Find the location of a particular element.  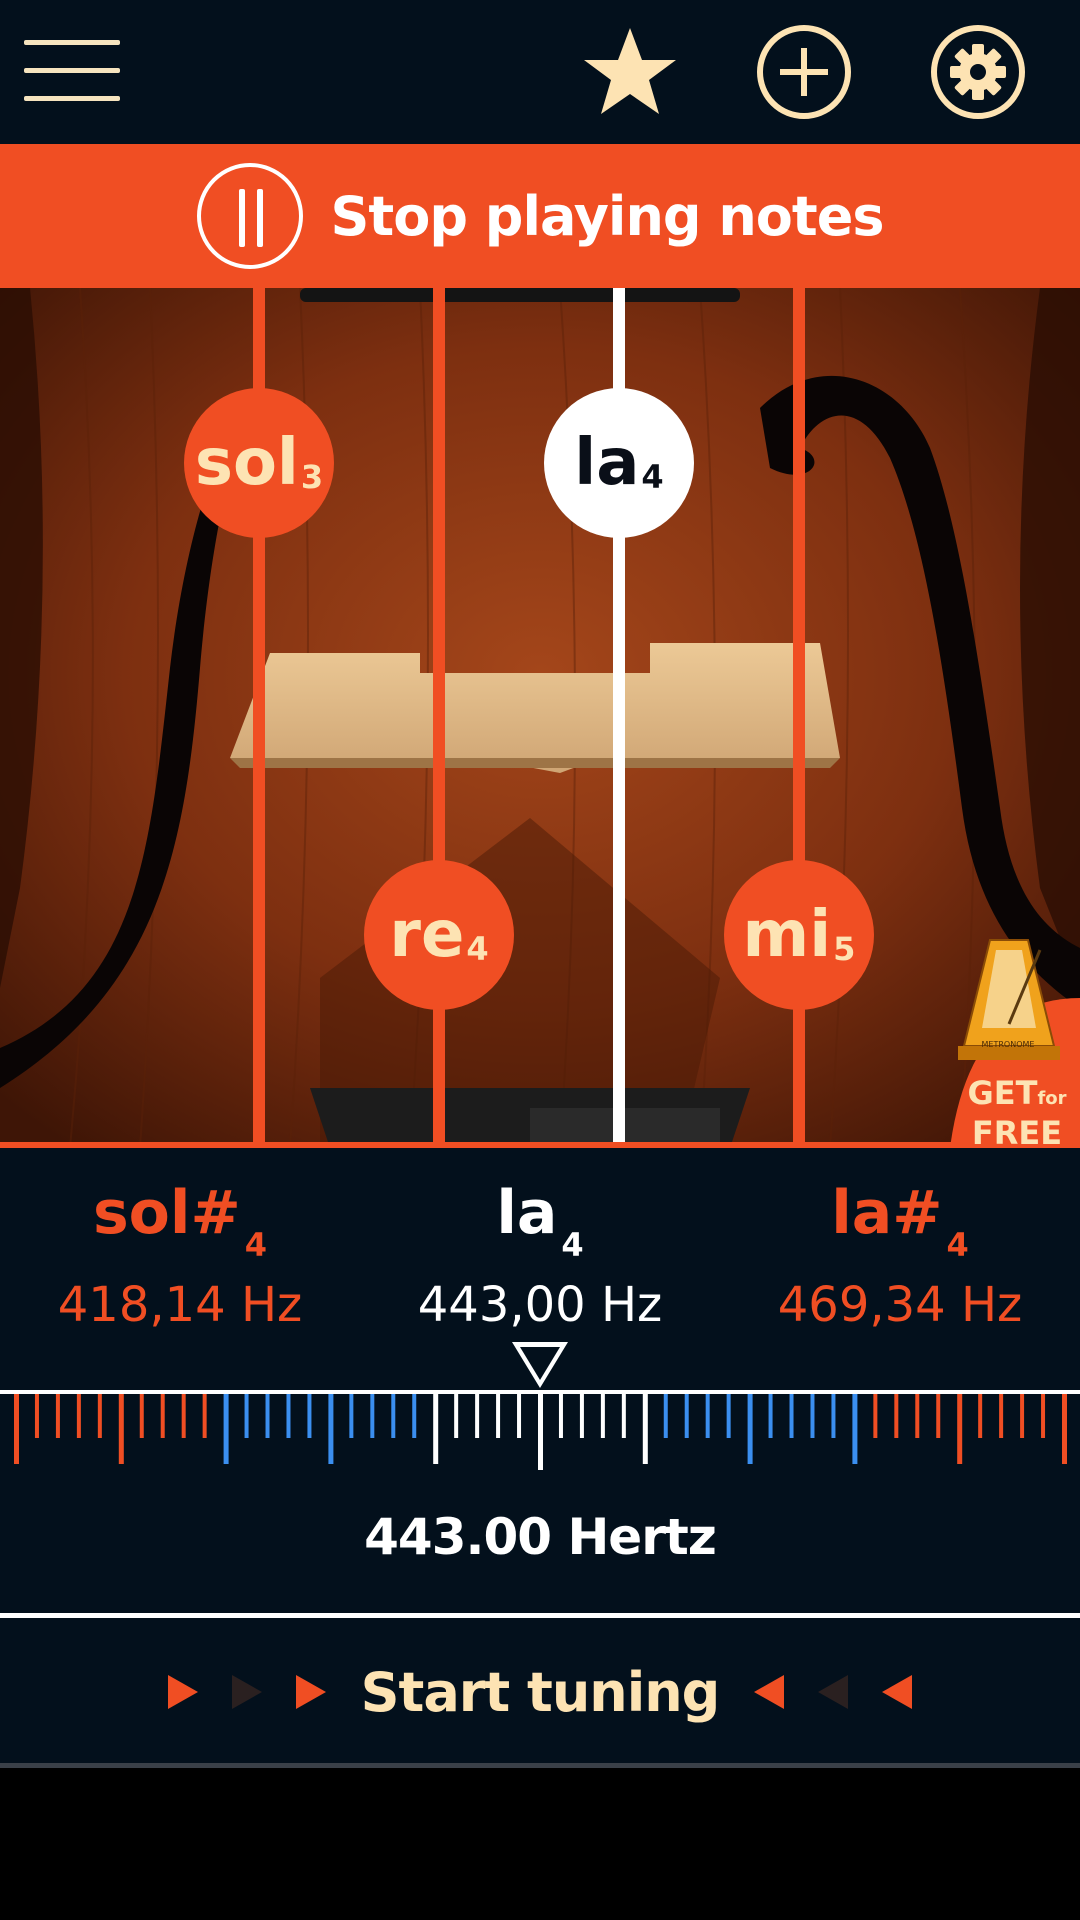

current-note-name: la is located at coordinates (527, 1213).